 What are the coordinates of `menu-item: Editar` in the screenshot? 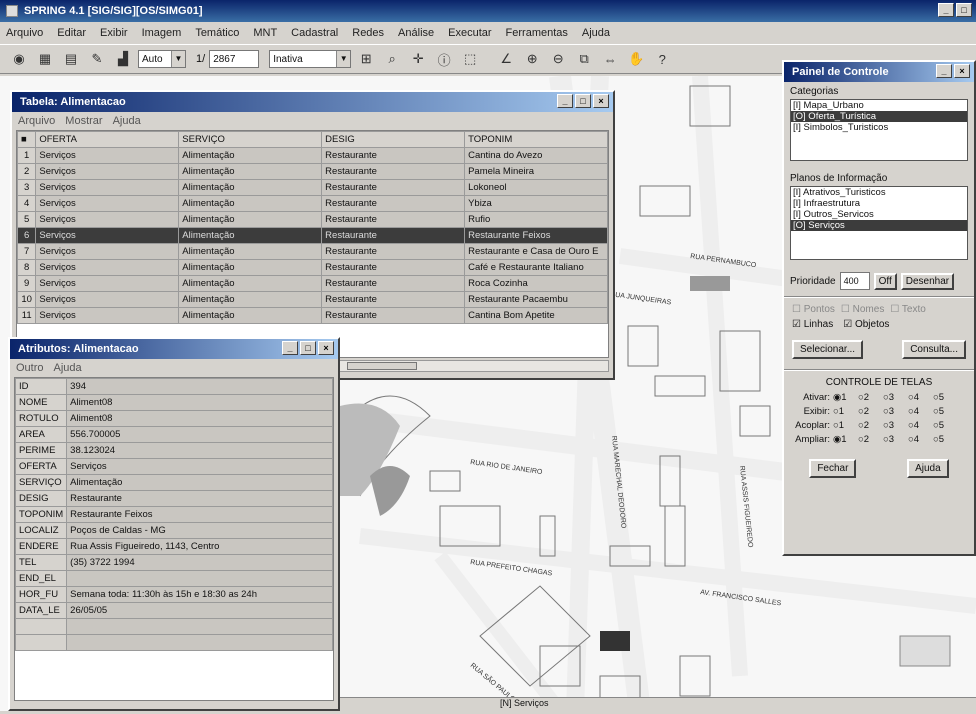 It's located at (71, 33).